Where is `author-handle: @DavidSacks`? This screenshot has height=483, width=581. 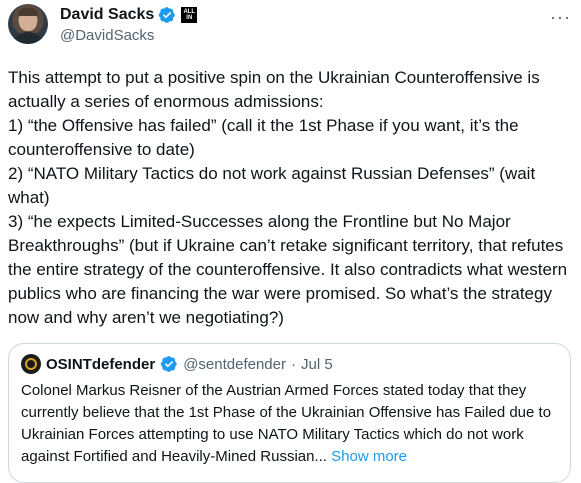
author-handle: @DavidSacks is located at coordinates (107, 35).